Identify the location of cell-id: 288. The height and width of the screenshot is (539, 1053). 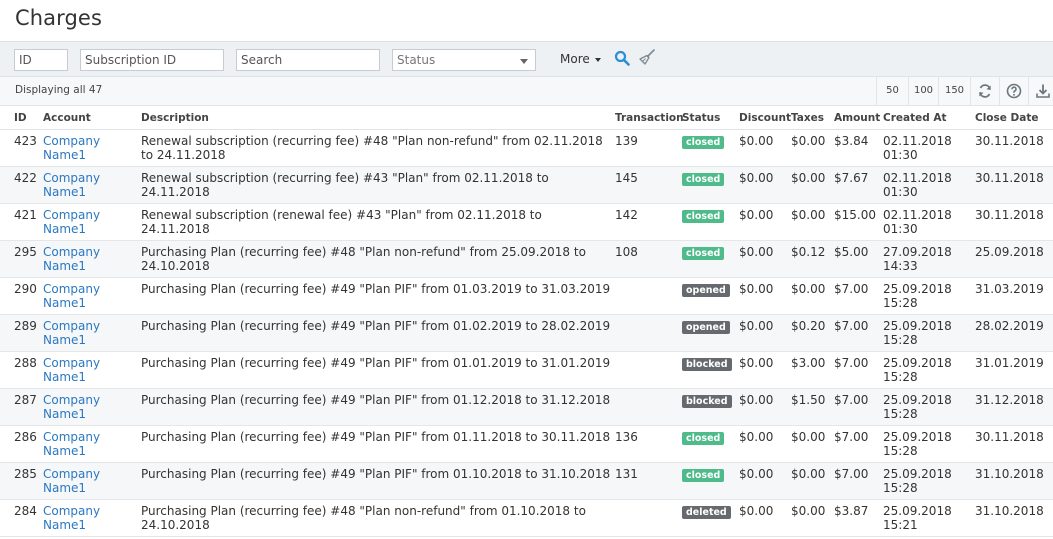
(20, 370).